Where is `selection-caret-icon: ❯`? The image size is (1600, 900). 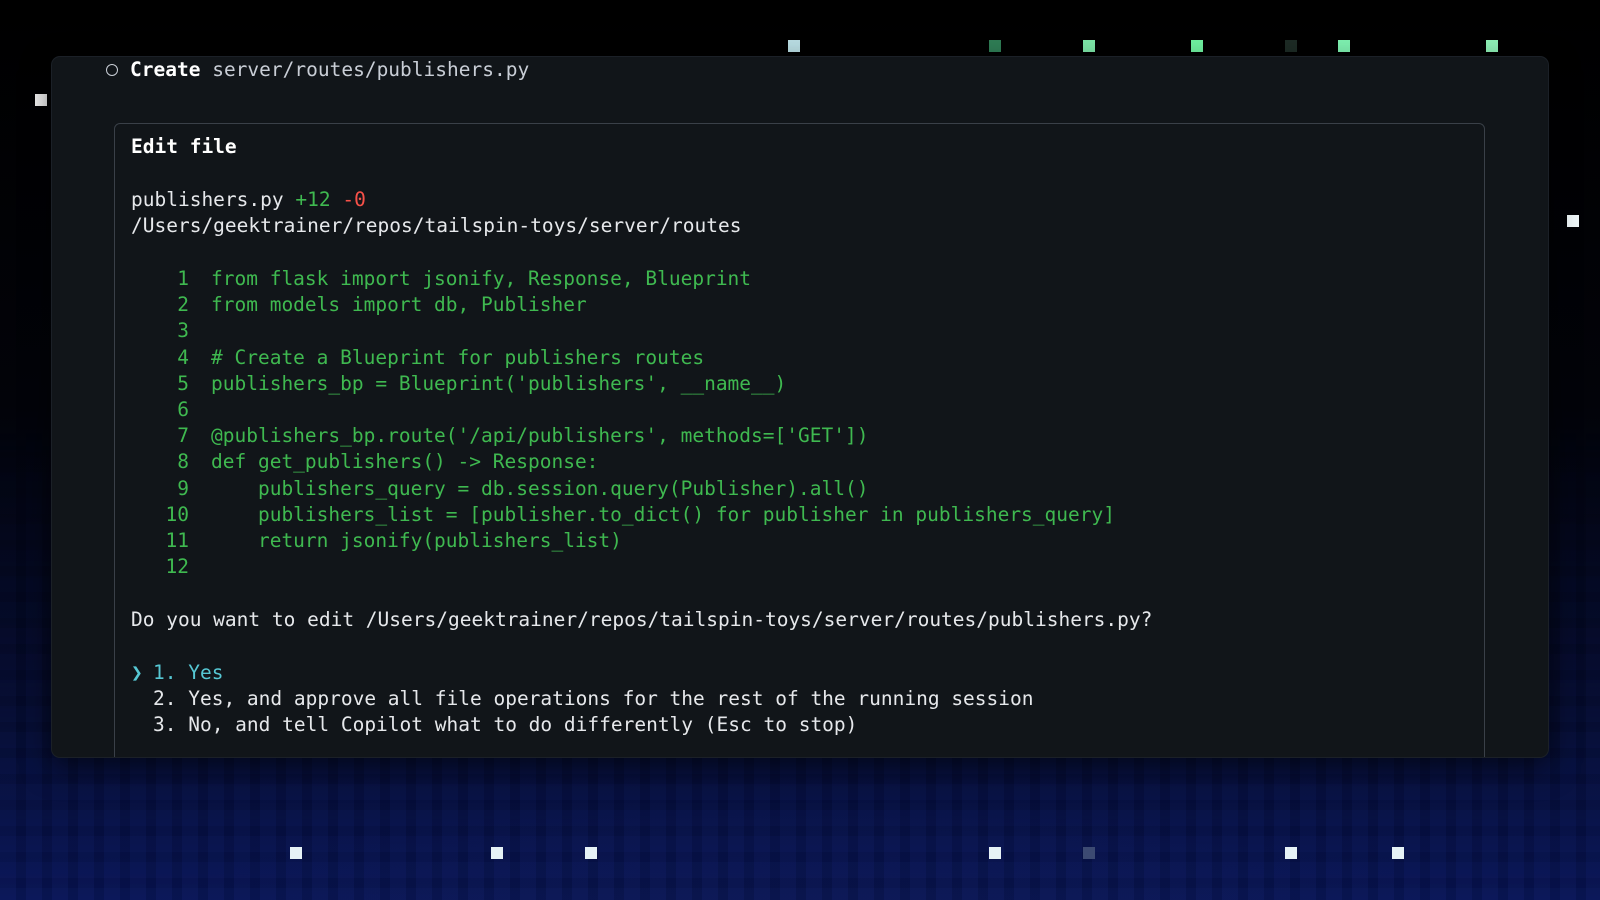
selection-caret-icon: ❯ is located at coordinates (137, 672).